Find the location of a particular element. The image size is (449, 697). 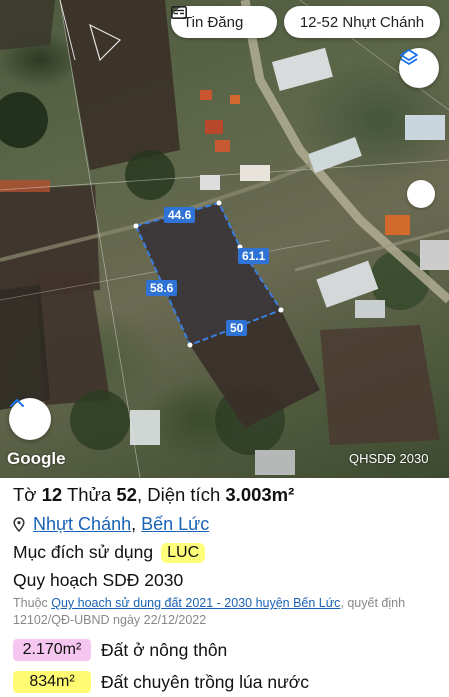

edge-label-left: 58.6 is located at coordinates (162, 288).